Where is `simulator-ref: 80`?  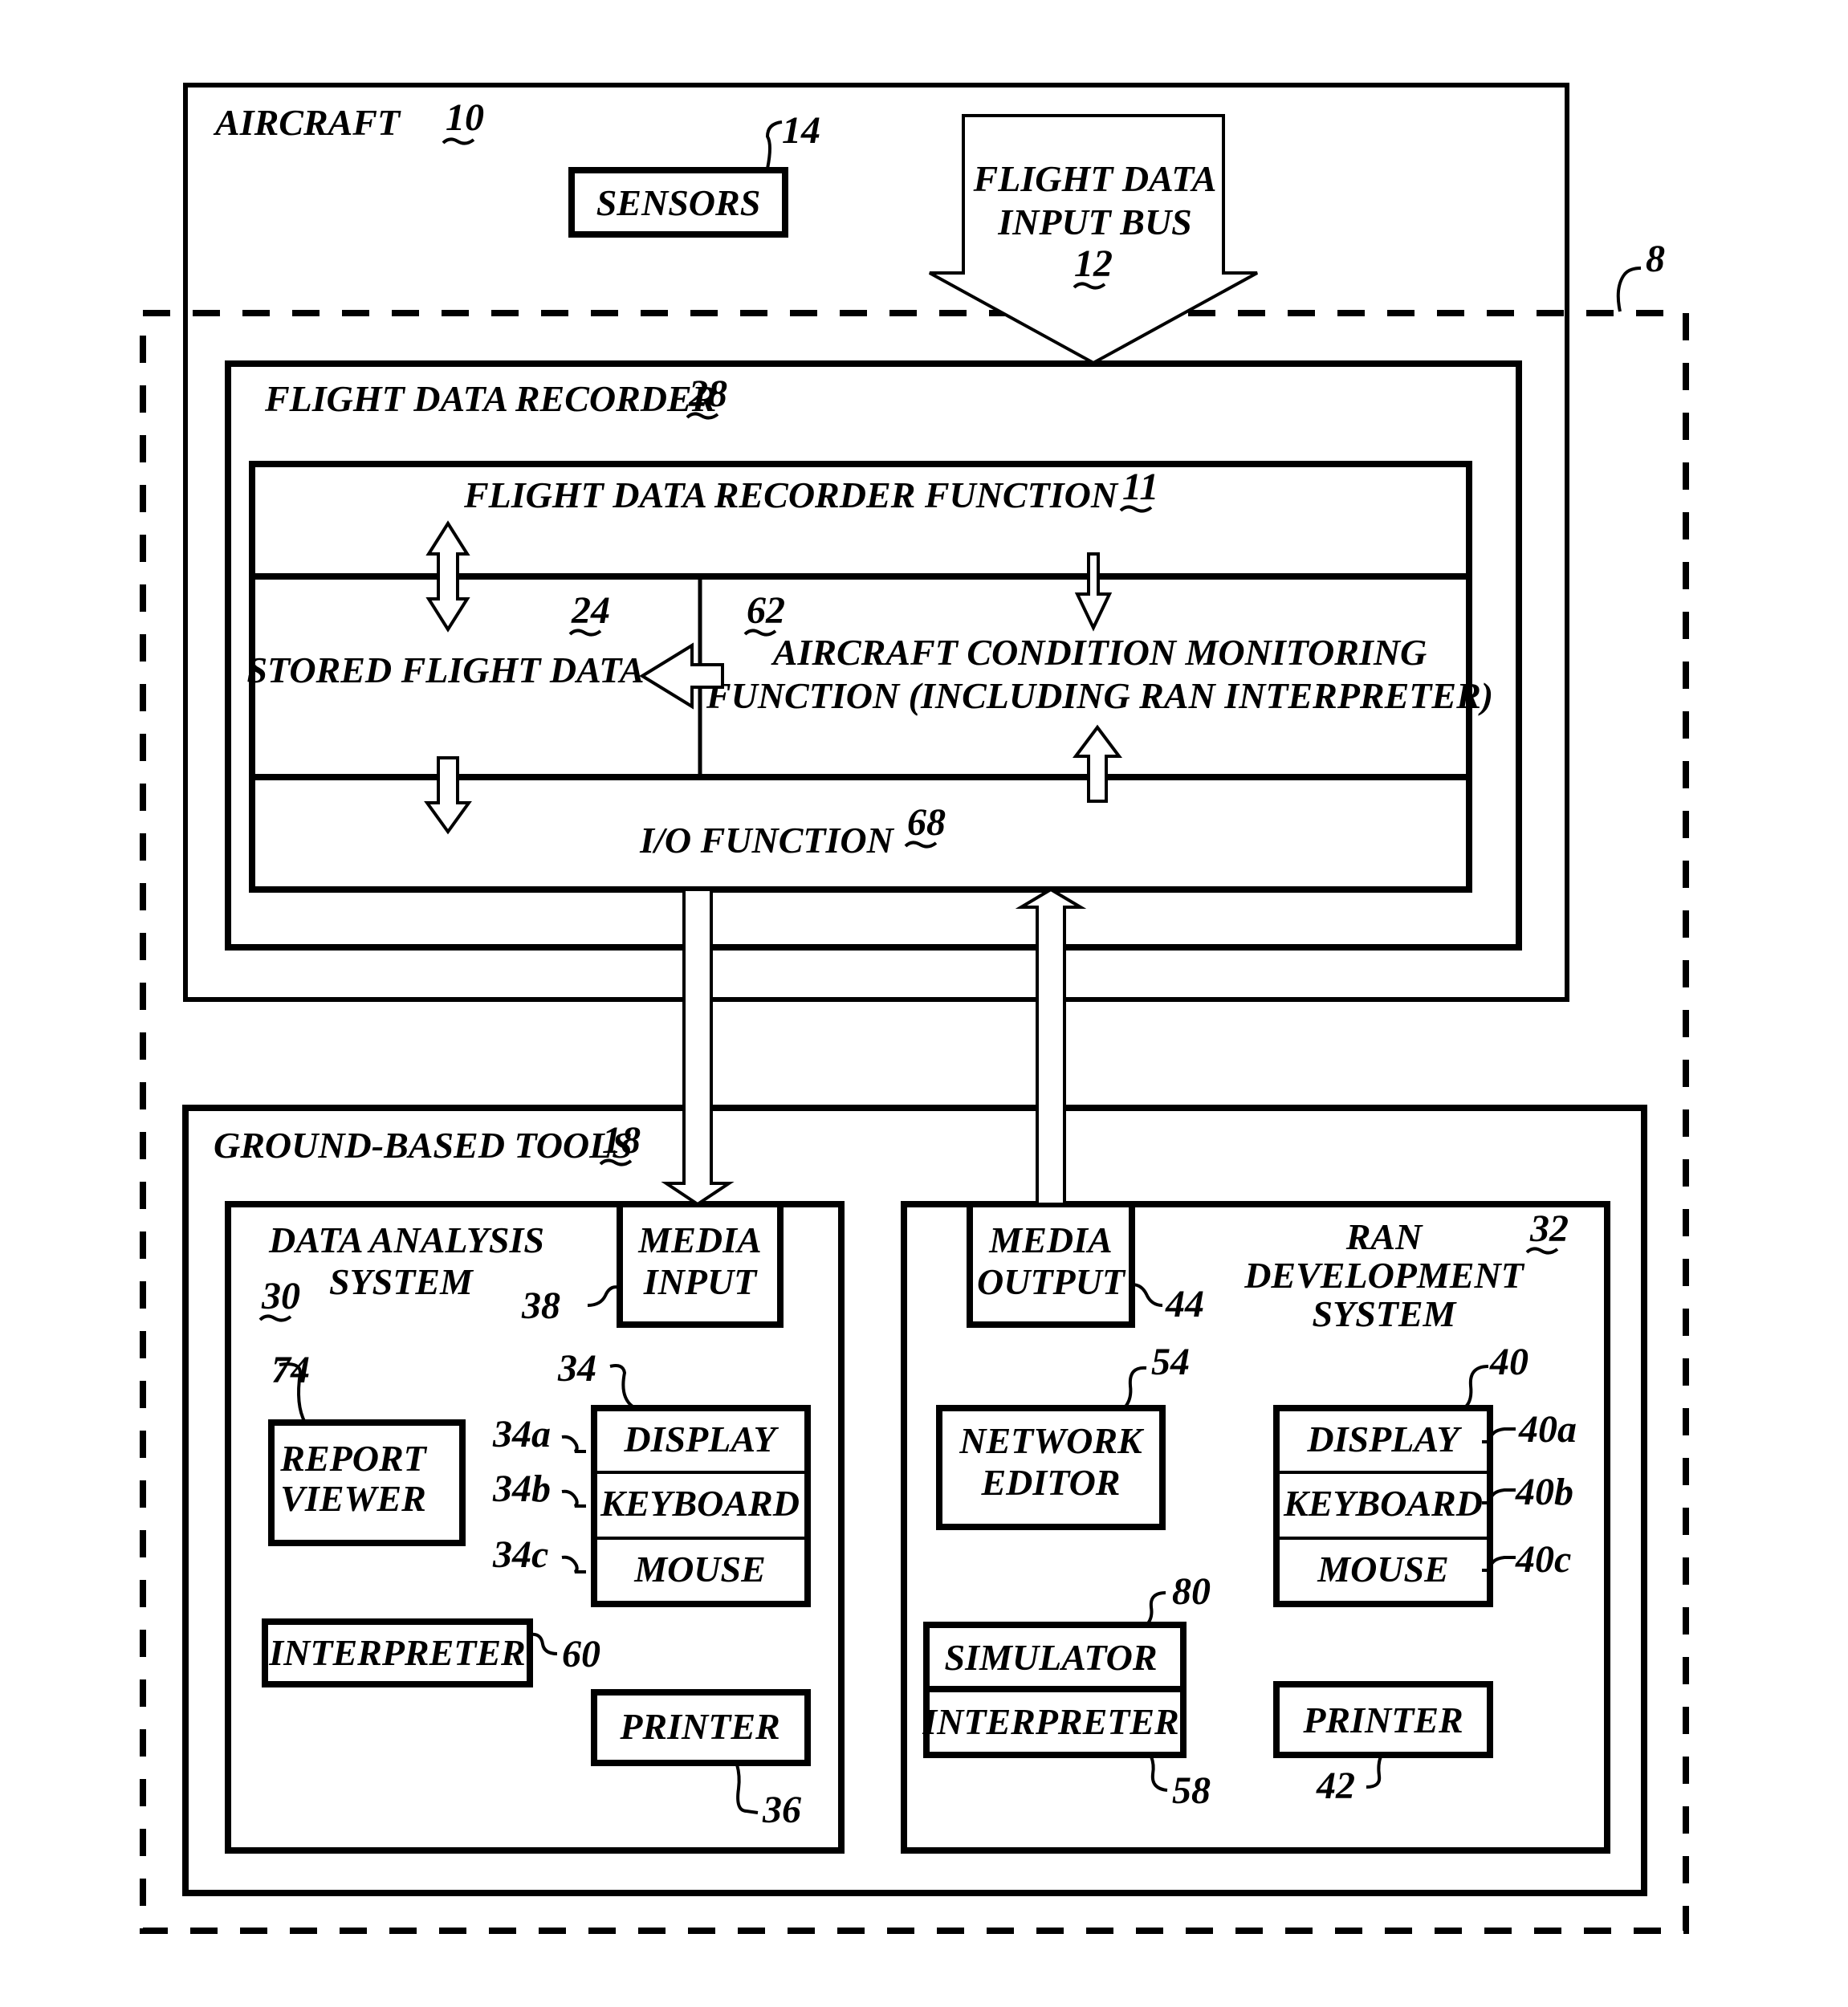 simulator-ref: 80 is located at coordinates (1191, 1591).